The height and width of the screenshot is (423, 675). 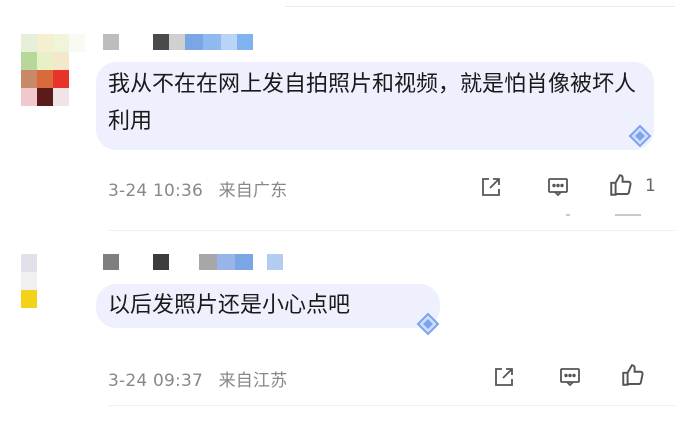 What do you see at coordinates (628, 215) in the screenshot?
I see `like-underline` at bounding box center [628, 215].